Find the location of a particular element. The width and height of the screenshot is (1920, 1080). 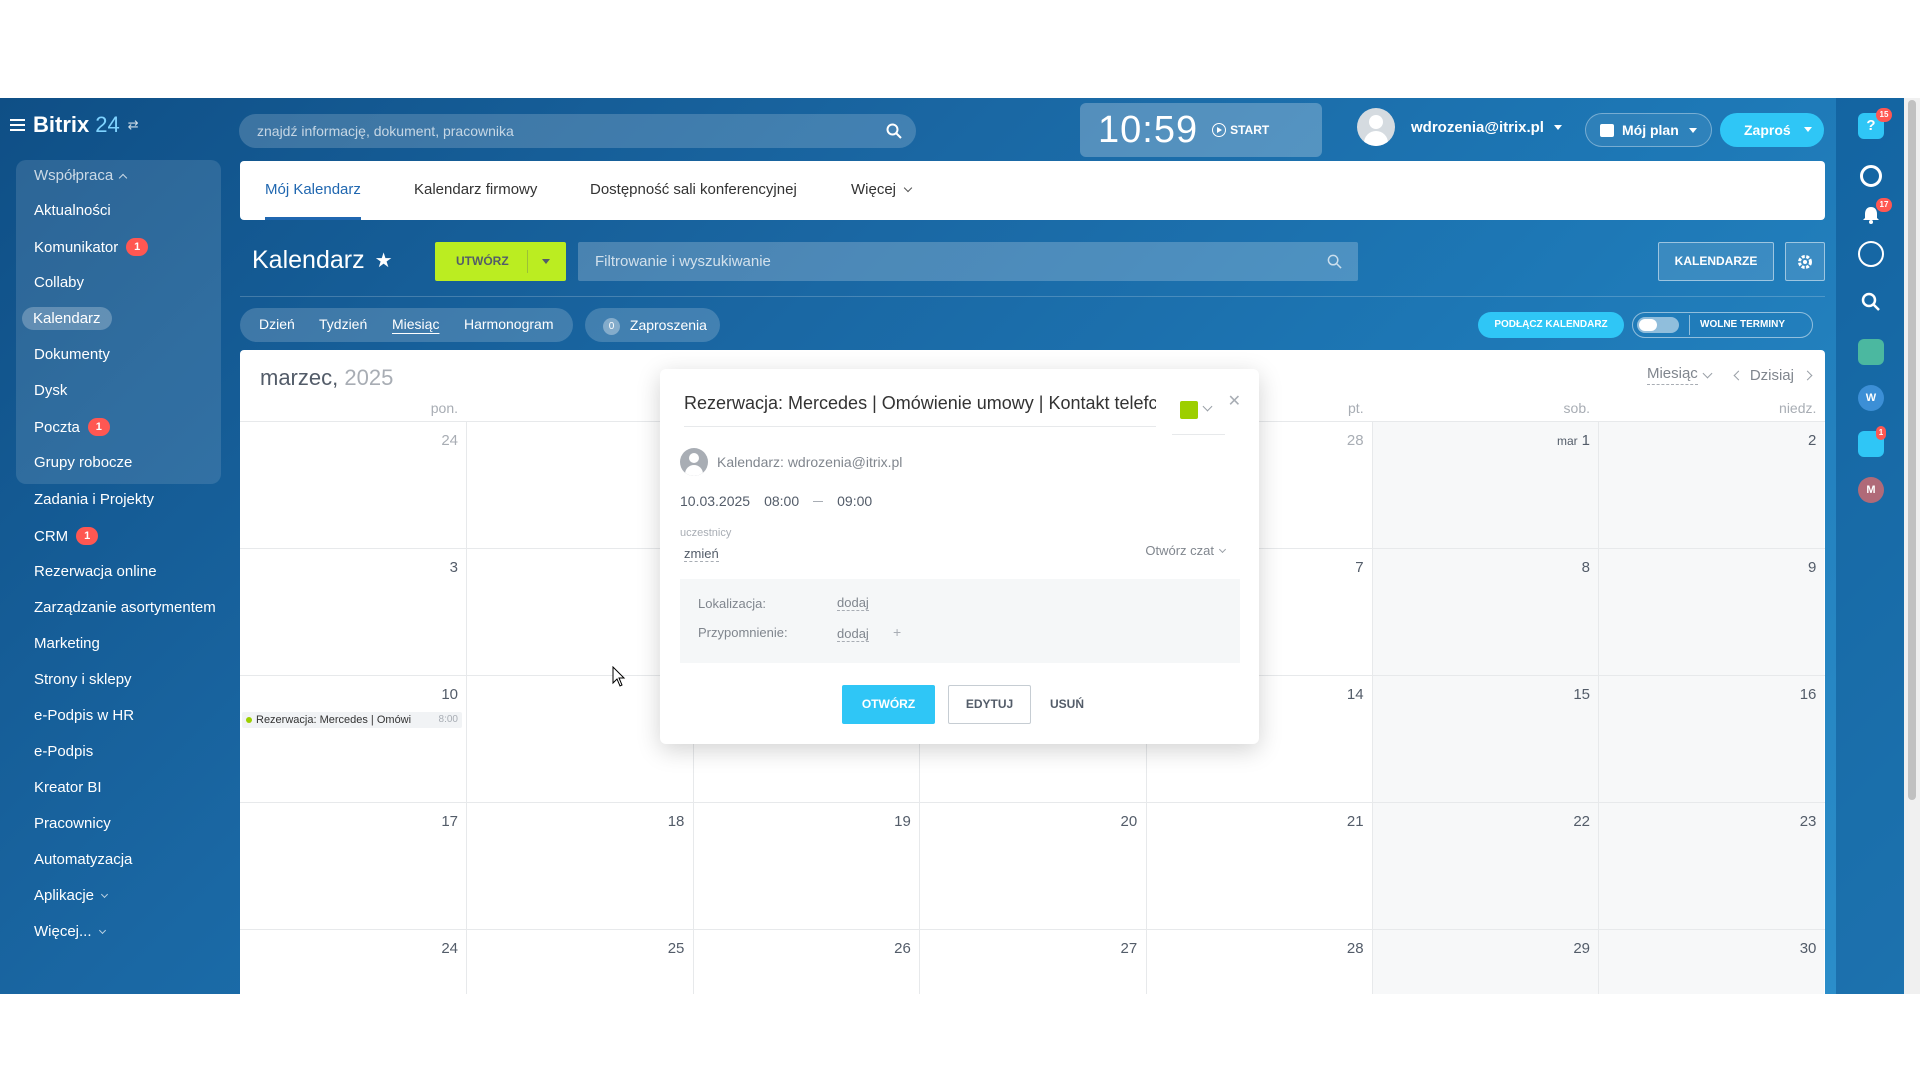

create-button: UTWÓRZ is located at coordinates (500, 261).